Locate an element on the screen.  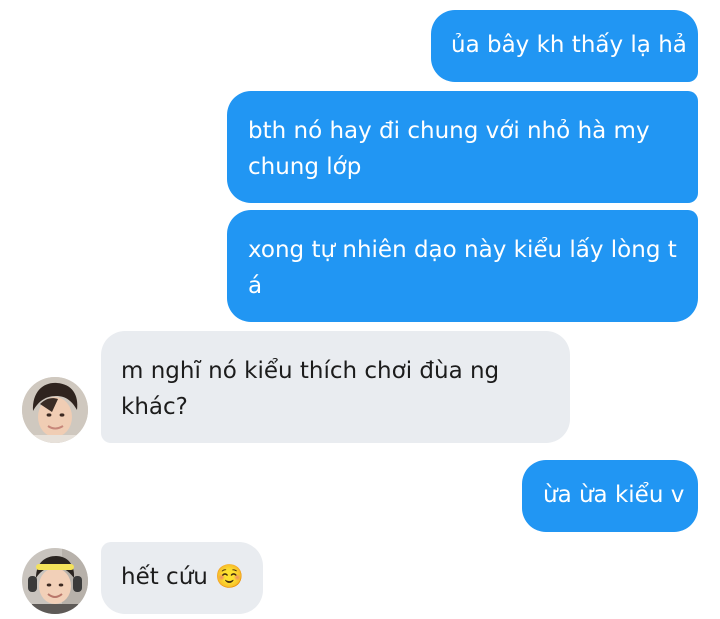
message-text: hết cứu ☺️ is located at coordinates (182, 577).